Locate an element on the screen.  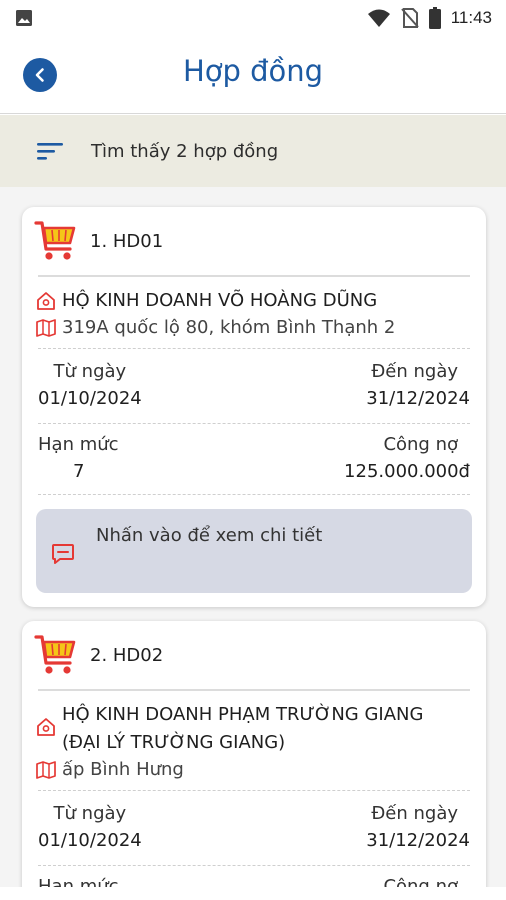
status-bar: 11:43 is located at coordinates (253, 18).